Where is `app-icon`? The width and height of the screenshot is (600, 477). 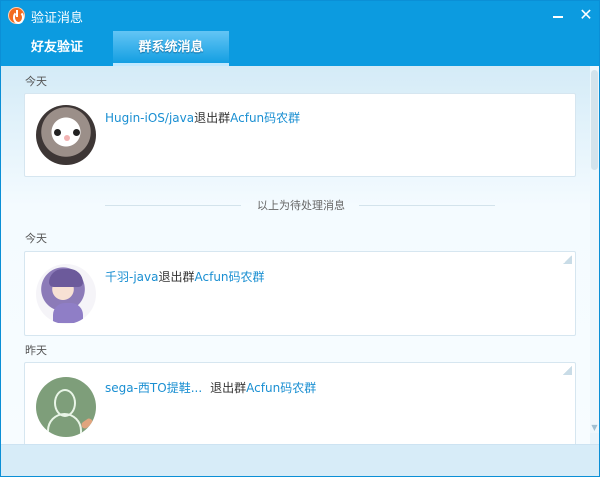 app-icon is located at coordinates (16, 15).